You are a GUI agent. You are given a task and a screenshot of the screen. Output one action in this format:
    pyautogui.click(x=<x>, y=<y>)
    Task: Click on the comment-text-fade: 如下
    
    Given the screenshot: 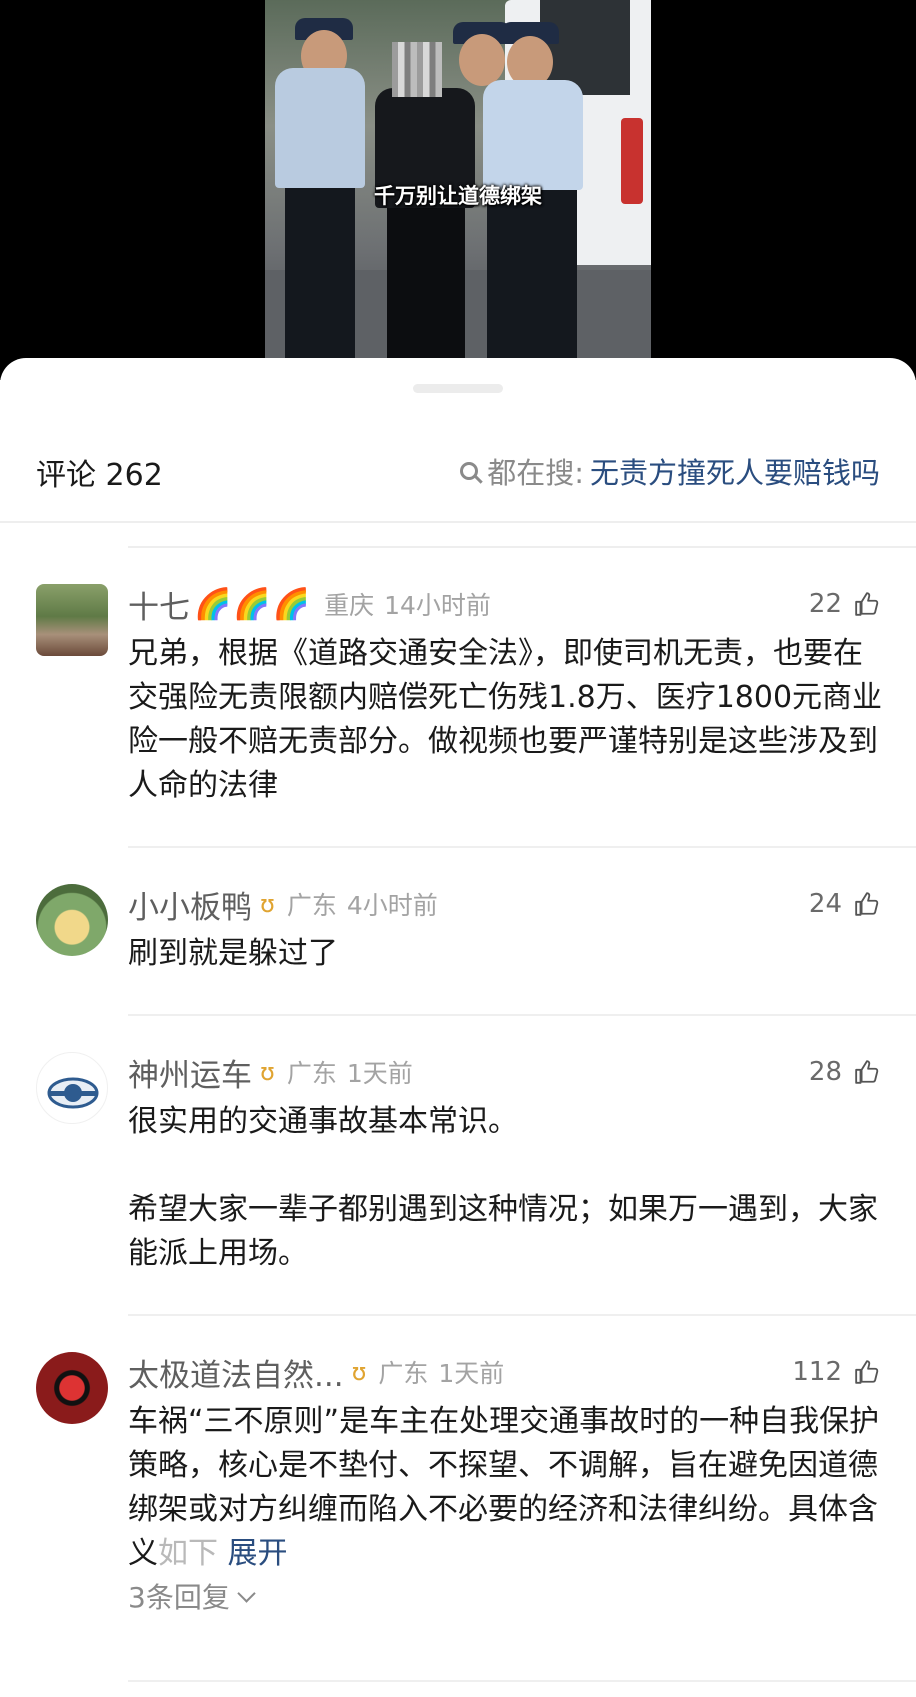 What is the action you would take?
    pyautogui.click(x=188, y=1553)
    